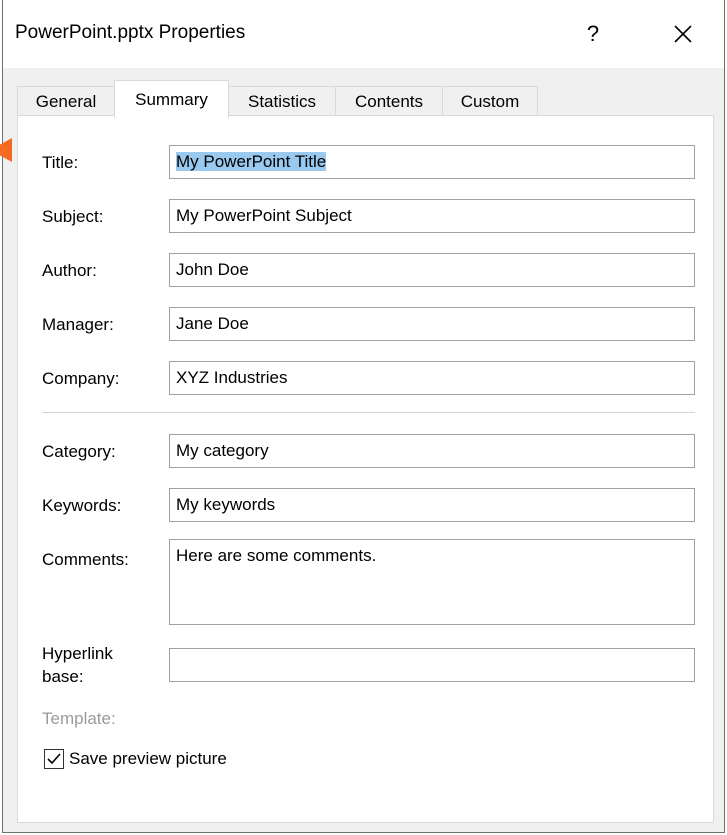 The width and height of the screenshot is (727, 835). Describe the element at coordinates (432, 324) in the screenshot. I see `manager-field: Jane Doe` at that location.